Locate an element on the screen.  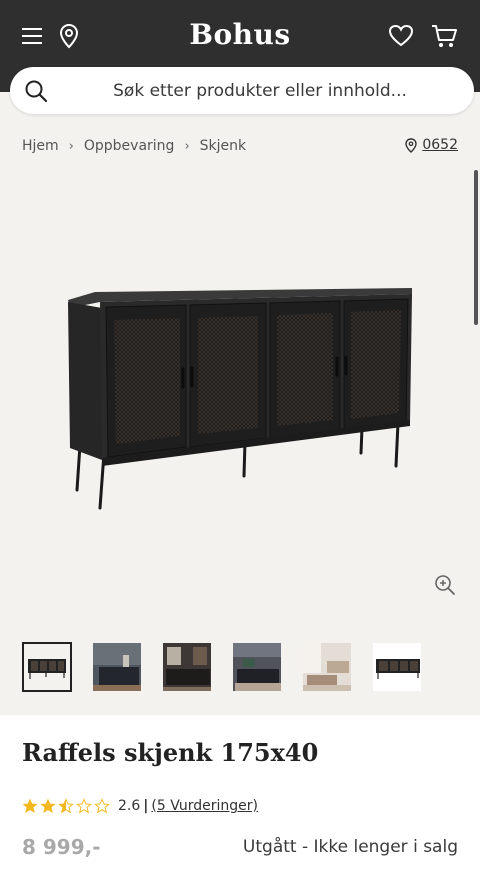
breadcrumb-item-storage: Oppbevaring is located at coordinates (129, 146).